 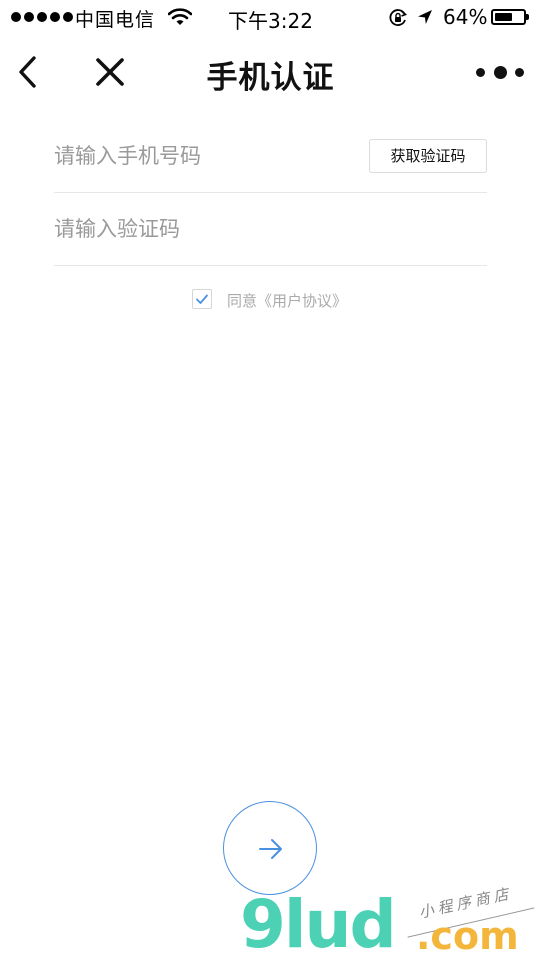 What do you see at coordinates (199, 229) in the screenshot?
I see `verification-code-input` at bounding box center [199, 229].